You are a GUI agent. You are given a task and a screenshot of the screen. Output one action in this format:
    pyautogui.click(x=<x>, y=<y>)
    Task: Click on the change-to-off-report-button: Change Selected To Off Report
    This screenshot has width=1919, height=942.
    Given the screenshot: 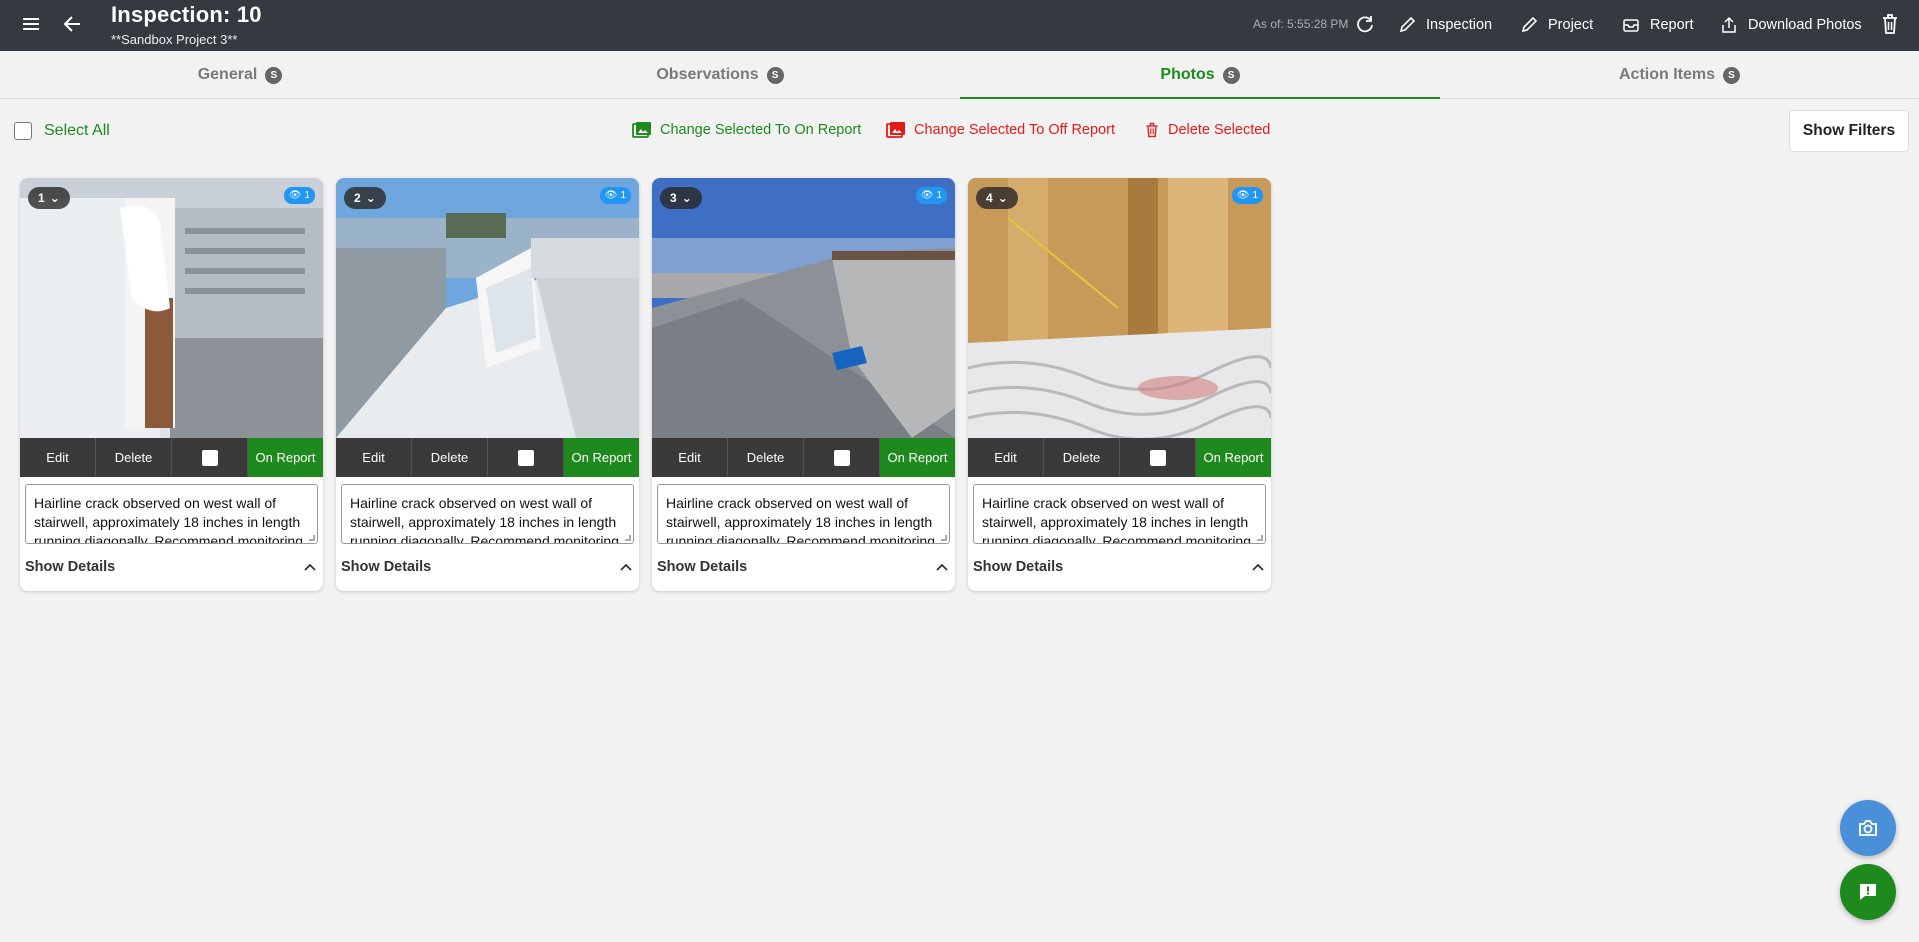 What is the action you would take?
    pyautogui.click(x=1000, y=130)
    